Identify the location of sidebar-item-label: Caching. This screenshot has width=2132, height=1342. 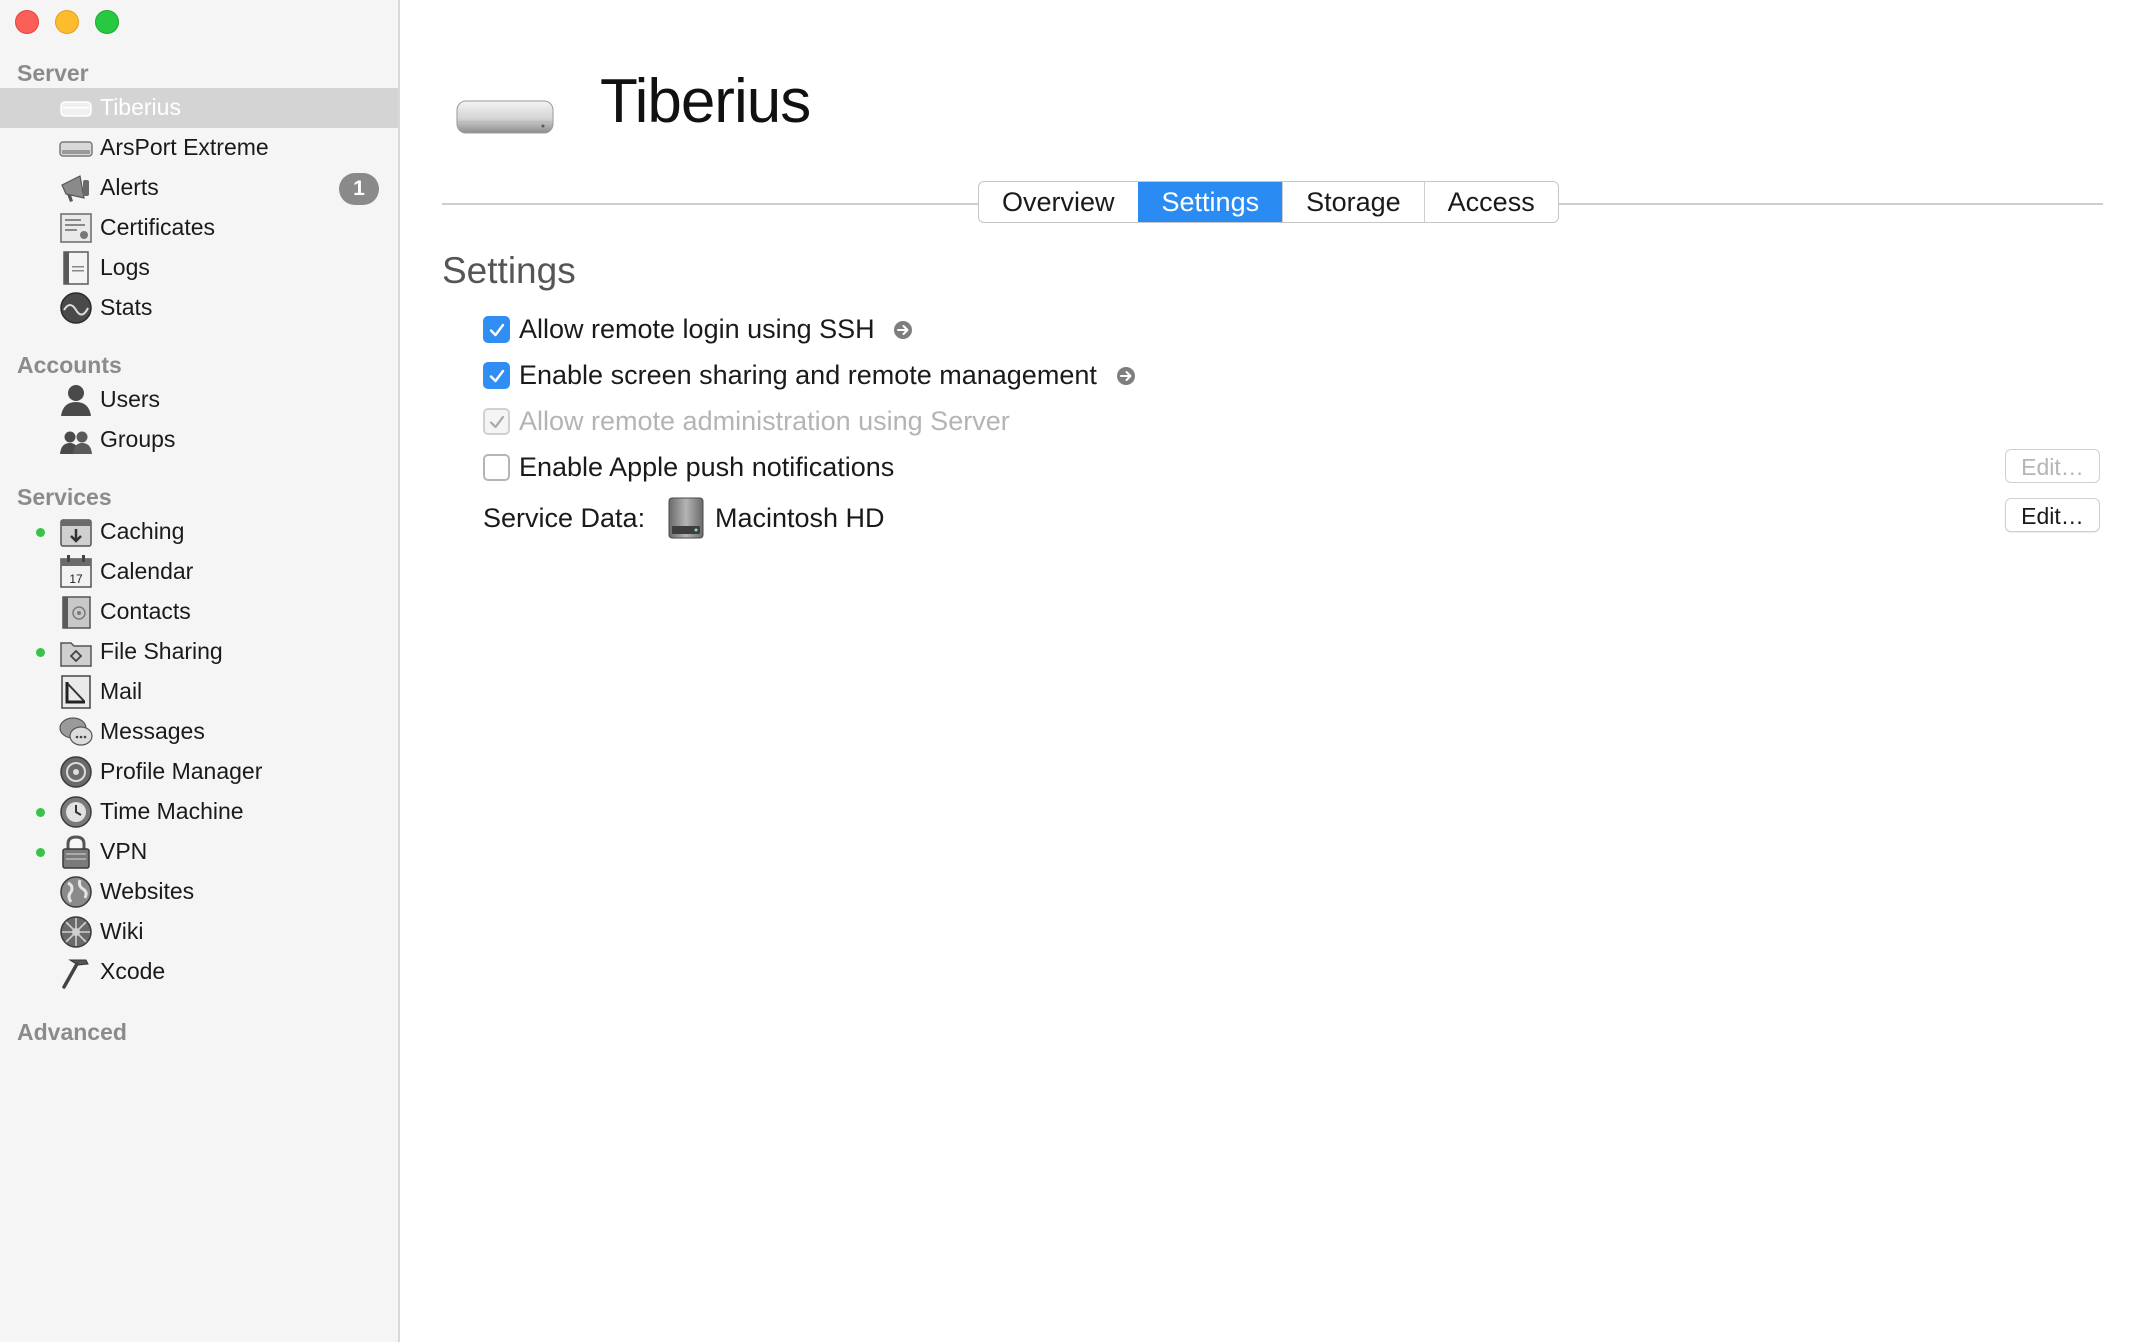
(142, 531).